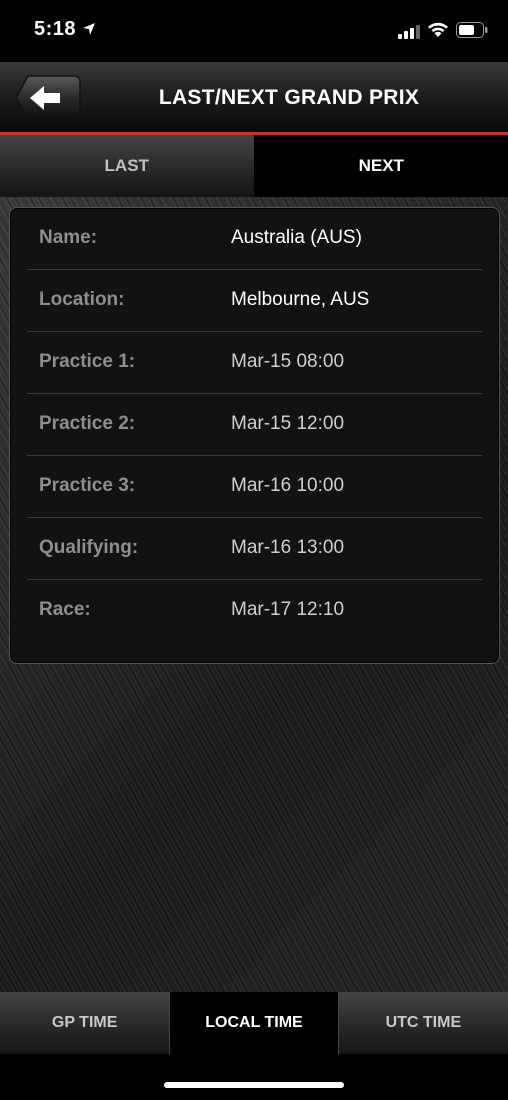 The image size is (508, 1100). I want to click on detail-row-name: Name: Australia (AUS), so click(254, 239).